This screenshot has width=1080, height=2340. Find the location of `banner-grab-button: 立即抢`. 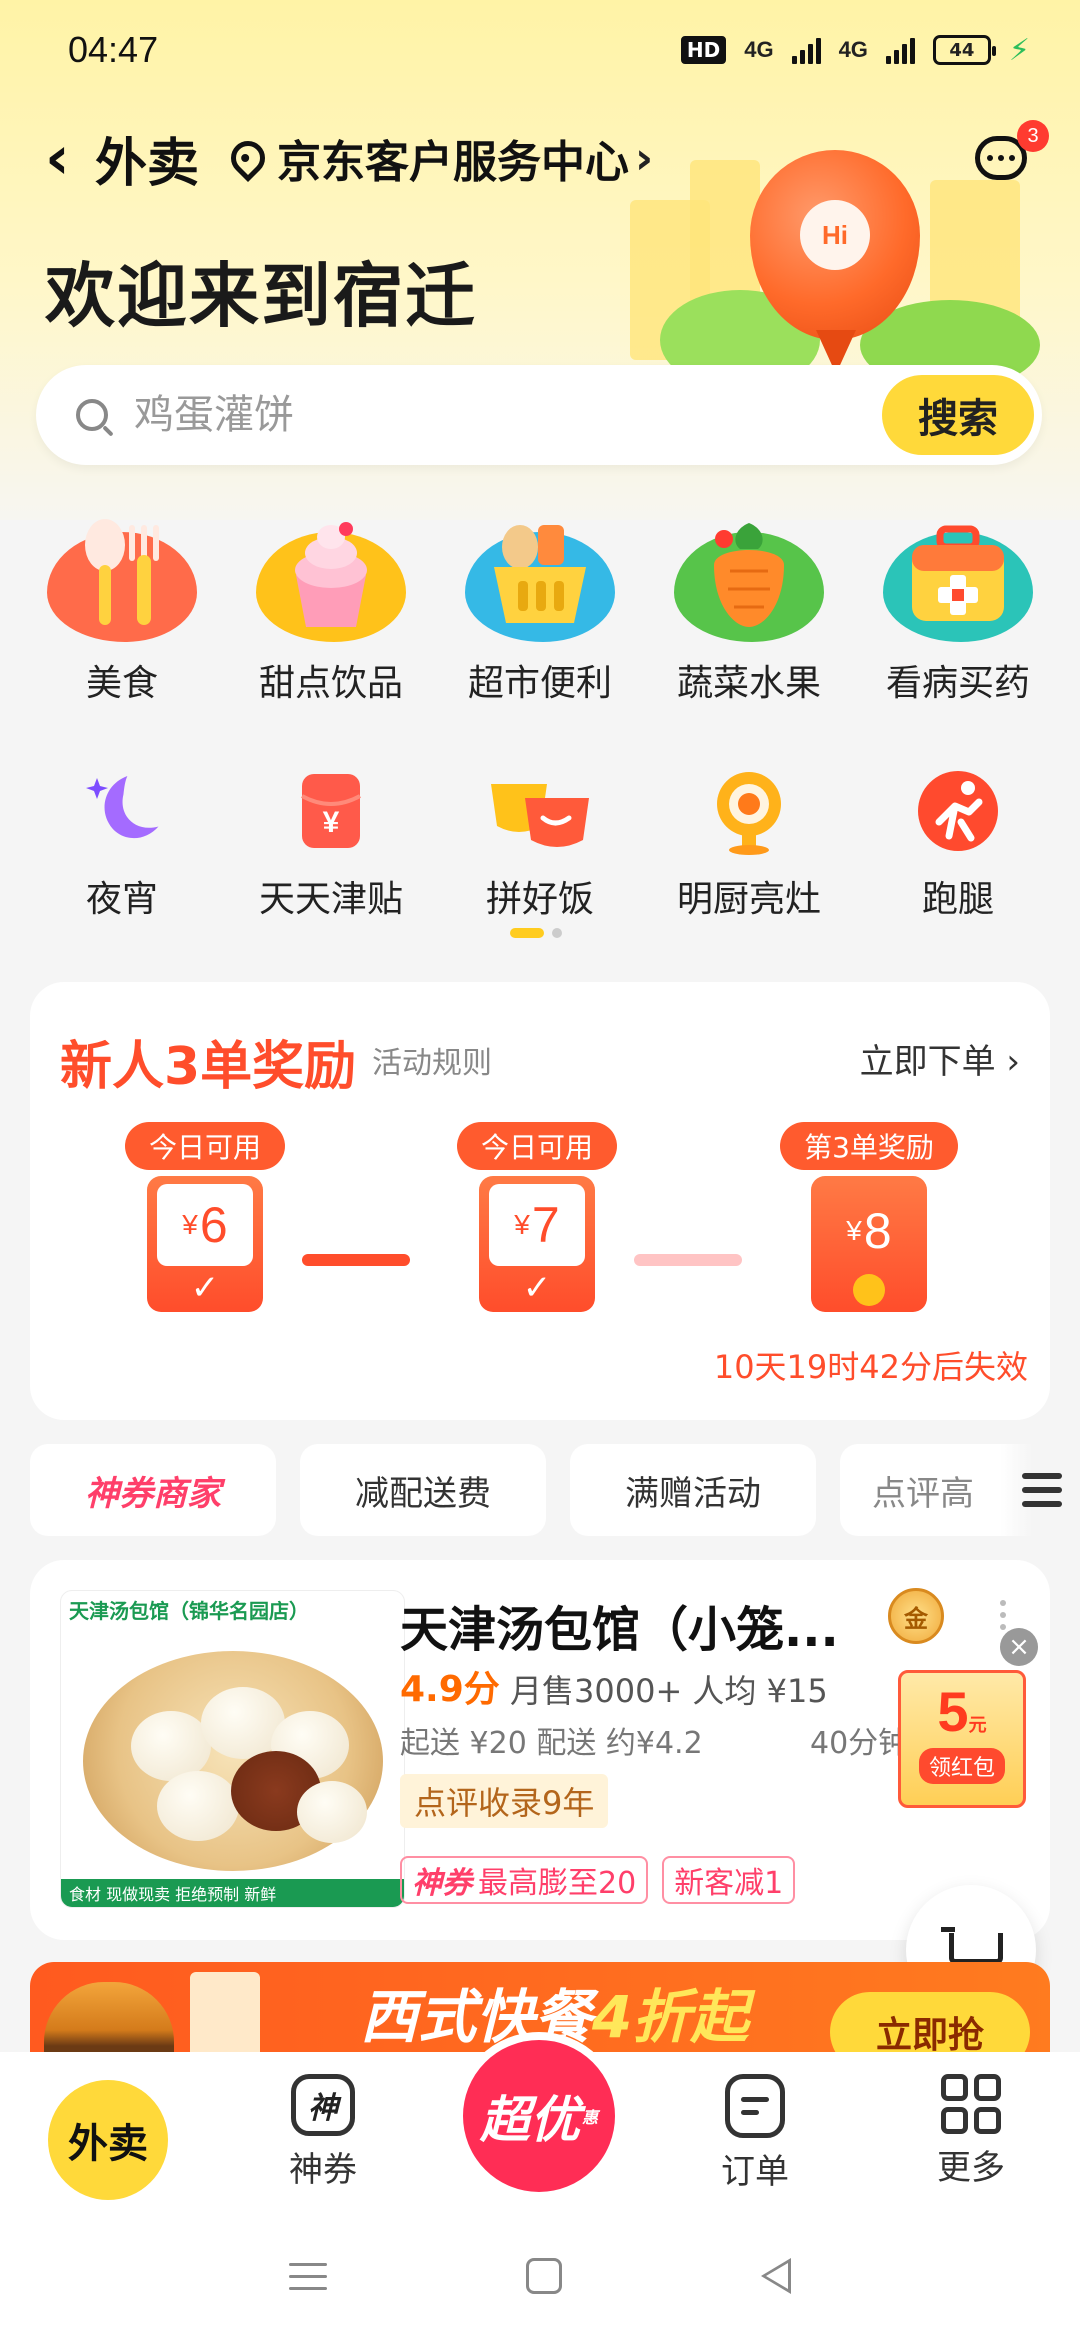

banner-grab-button: 立即抢 is located at coordinates (930, 2022).